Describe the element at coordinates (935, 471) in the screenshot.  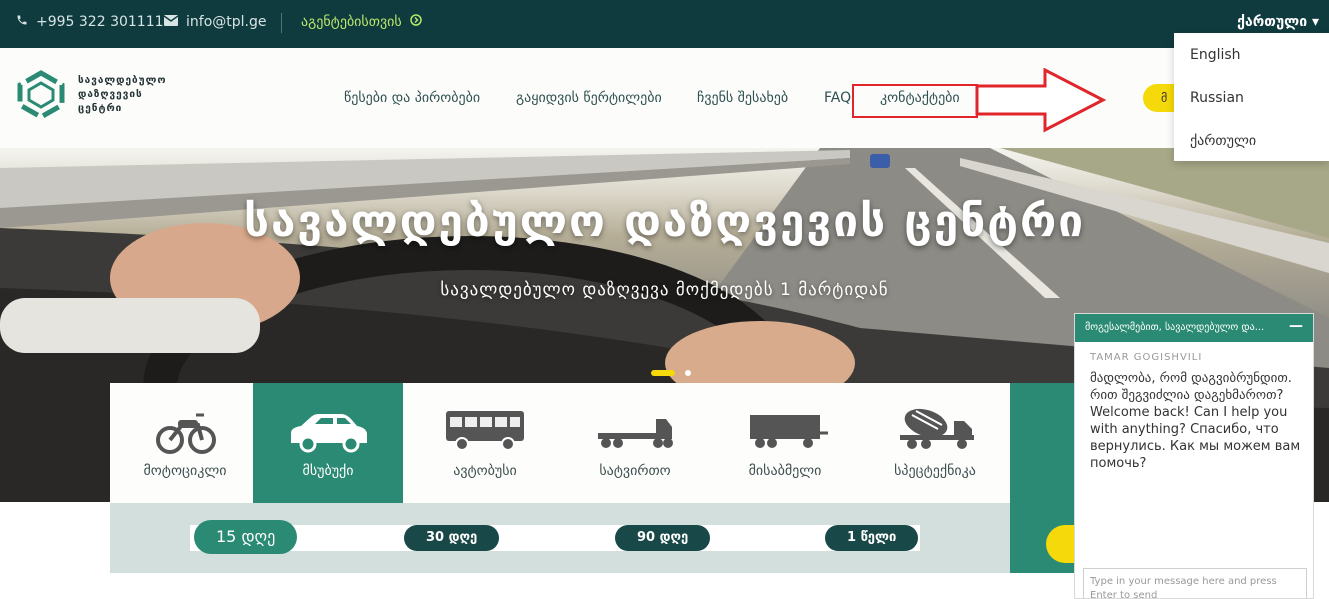
I see `vehicle-label: სპეცტექნიკა` at that location.